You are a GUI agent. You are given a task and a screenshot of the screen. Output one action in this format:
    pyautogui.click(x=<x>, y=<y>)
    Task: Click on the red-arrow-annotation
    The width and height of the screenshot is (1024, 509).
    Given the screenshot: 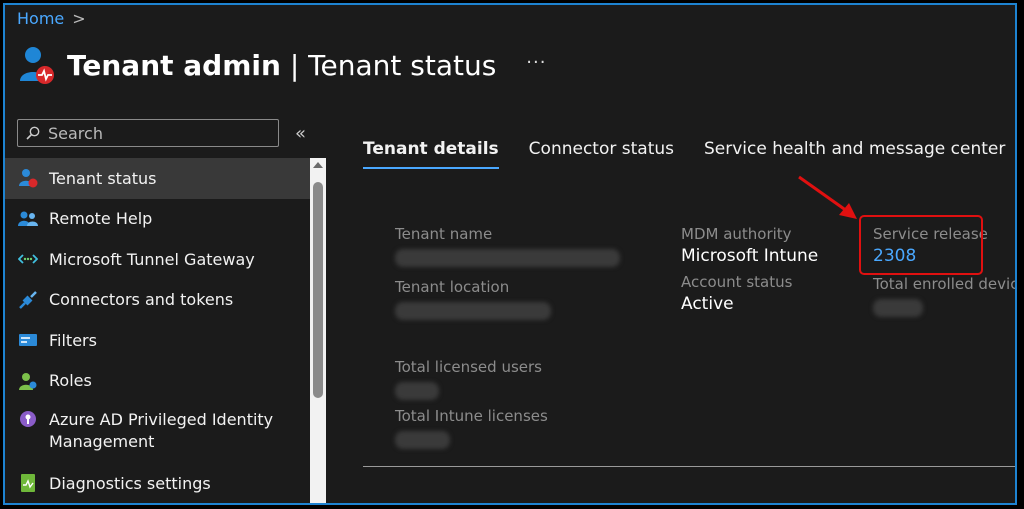 What is the action you would take?
    pyautogui.click(x=827, y=197)
    